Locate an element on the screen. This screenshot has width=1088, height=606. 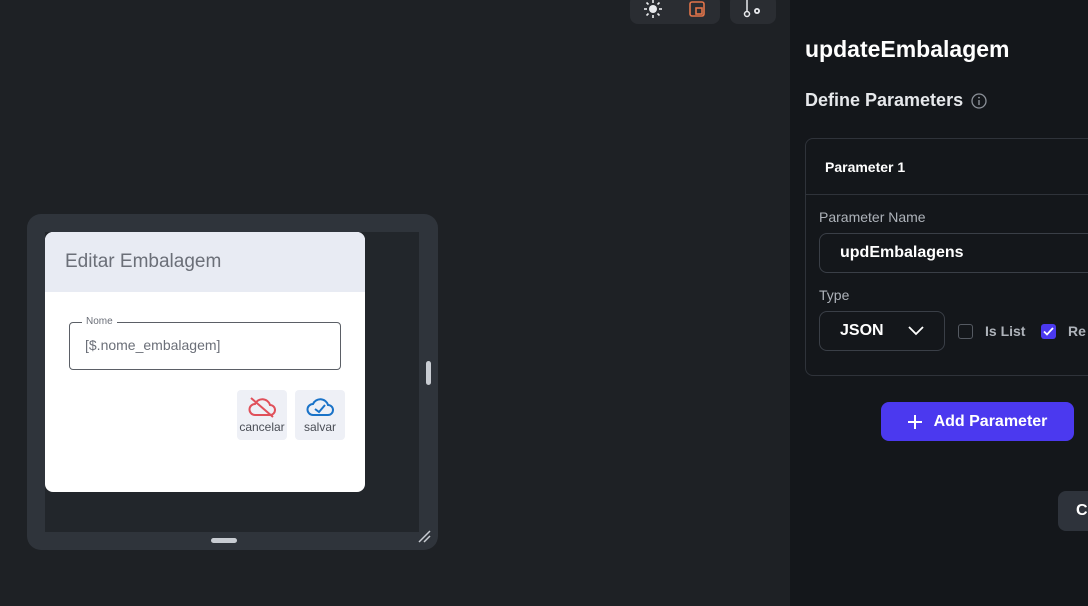
scroll-handle is located at coordinates (428, 373).